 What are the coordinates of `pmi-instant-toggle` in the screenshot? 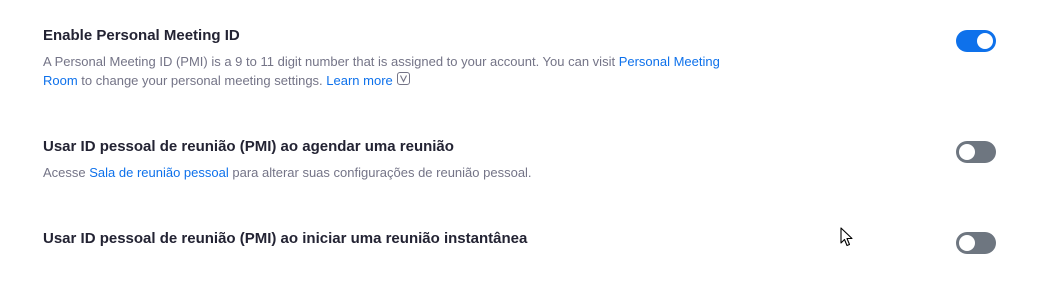 It's located at (976, 243).